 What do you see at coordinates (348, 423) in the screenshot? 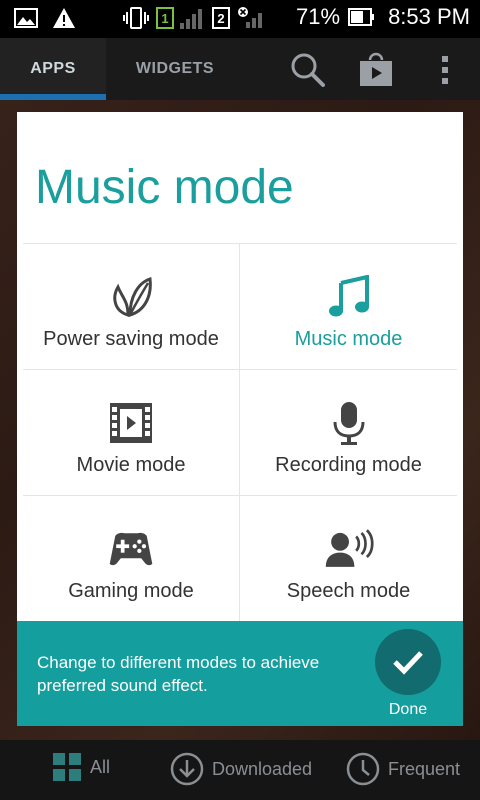
I see `microphone-icon` at bounding box center [348, 423].